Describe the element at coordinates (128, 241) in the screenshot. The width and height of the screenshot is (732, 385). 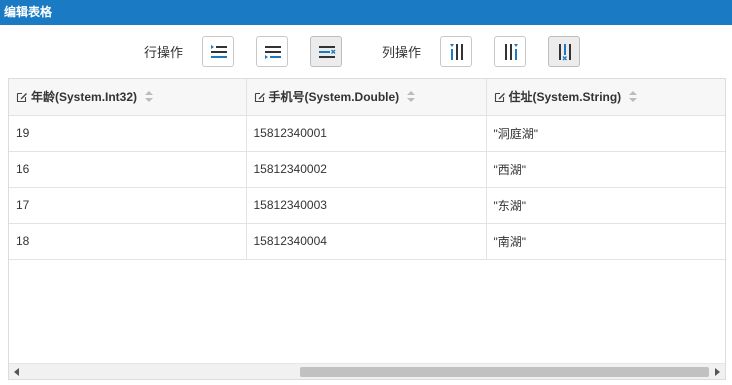
I see `table-cell: 18` at that location.